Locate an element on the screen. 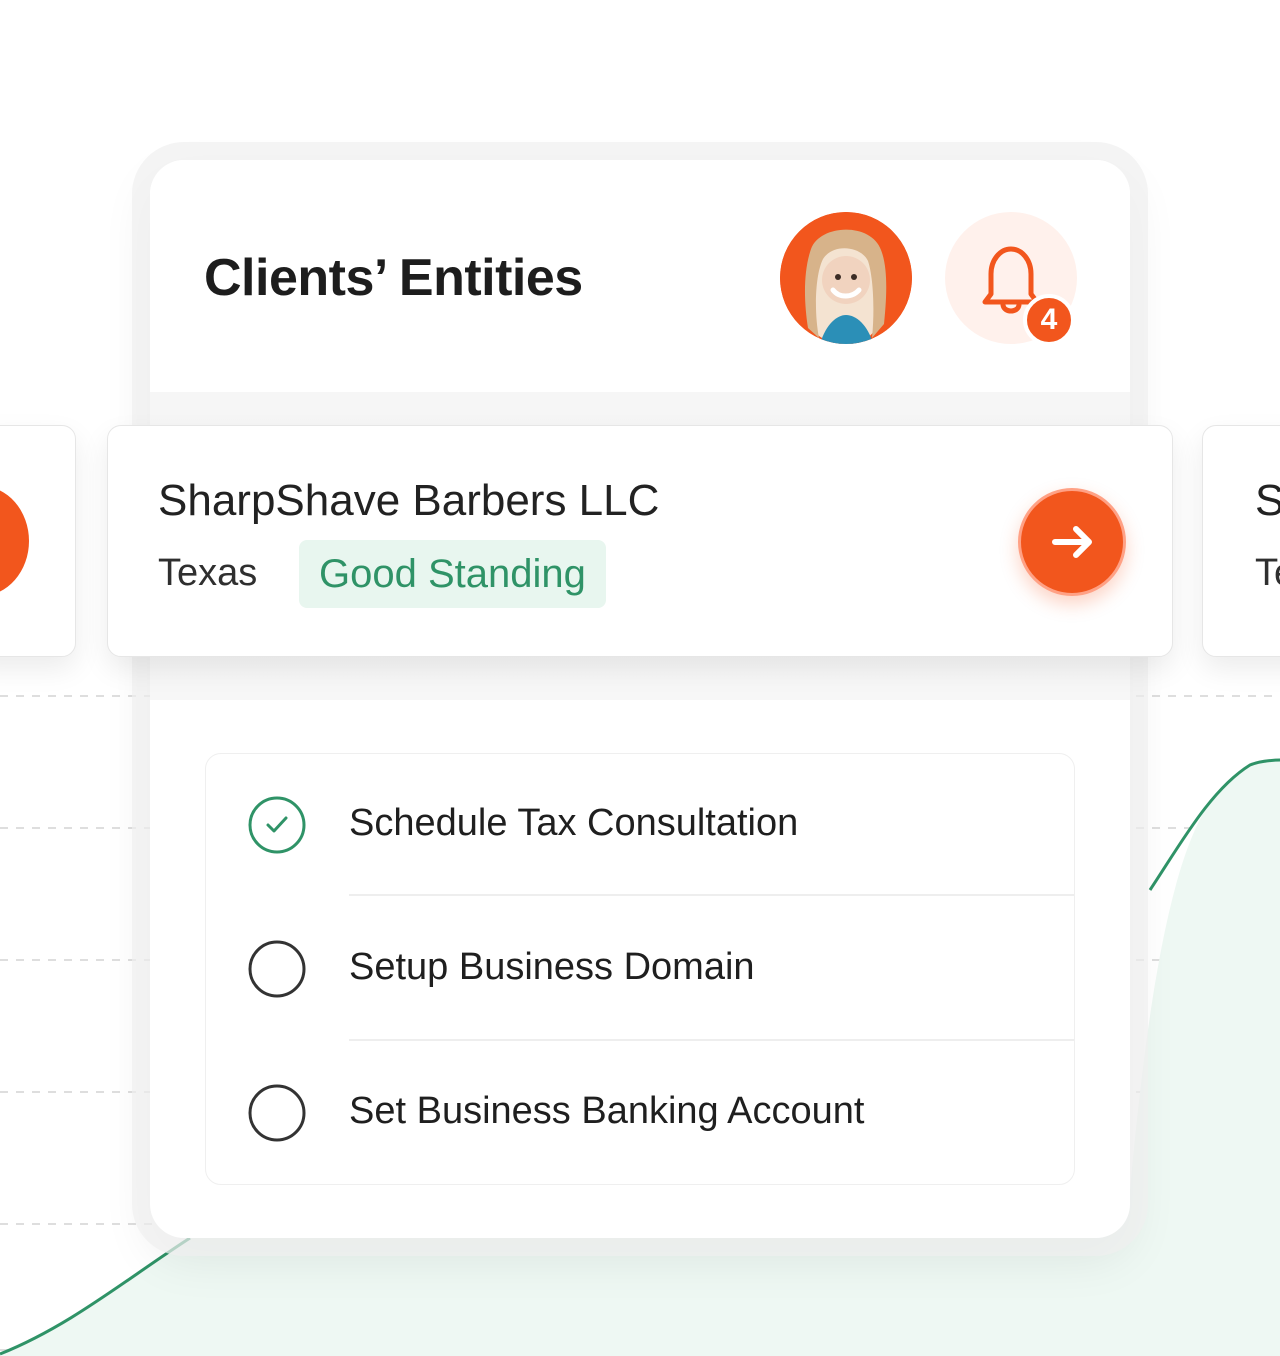 The height and width of the screenshot is (1356, 1280). task-item-schedule-tax-consultation: Schedule Tax Consultation is located at coordinates (640, 826).